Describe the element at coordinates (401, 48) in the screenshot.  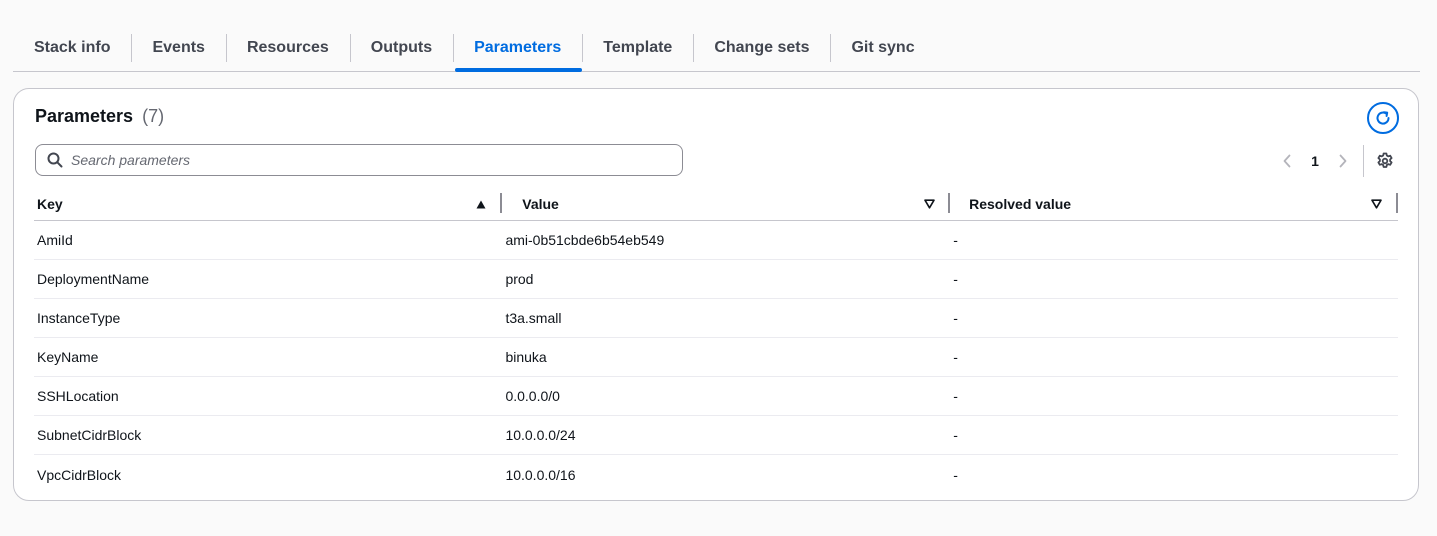
I see `tab-outputs: Outputs` at that location.